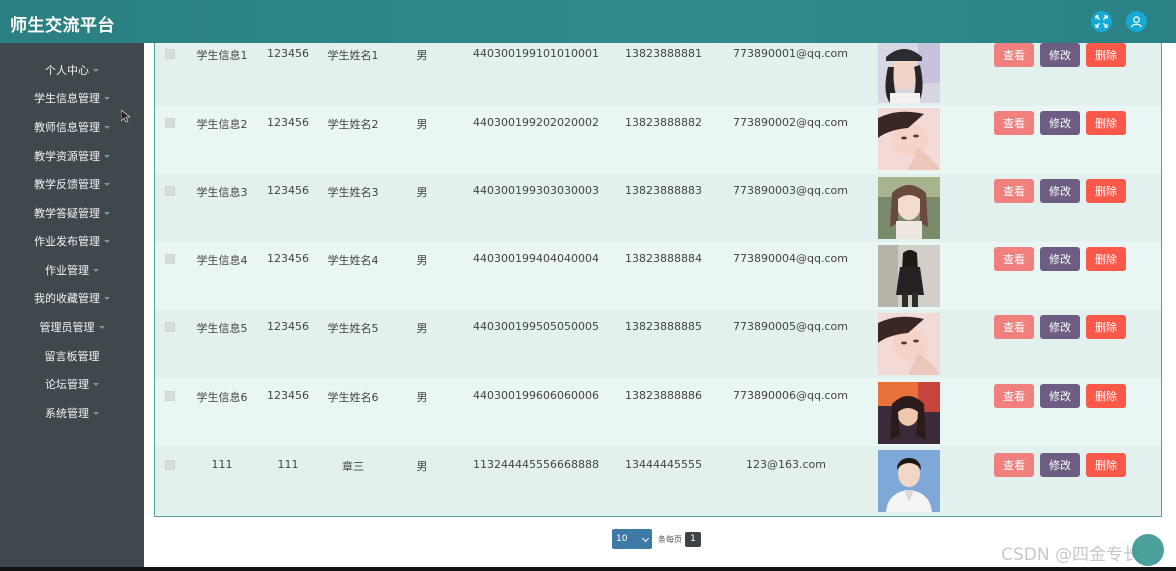 The height and width of the screenshot is (571, 1176). Describe the element at coordinates (125, 116) in the screenshot. I see `mouse-cursor-icon` at that location.